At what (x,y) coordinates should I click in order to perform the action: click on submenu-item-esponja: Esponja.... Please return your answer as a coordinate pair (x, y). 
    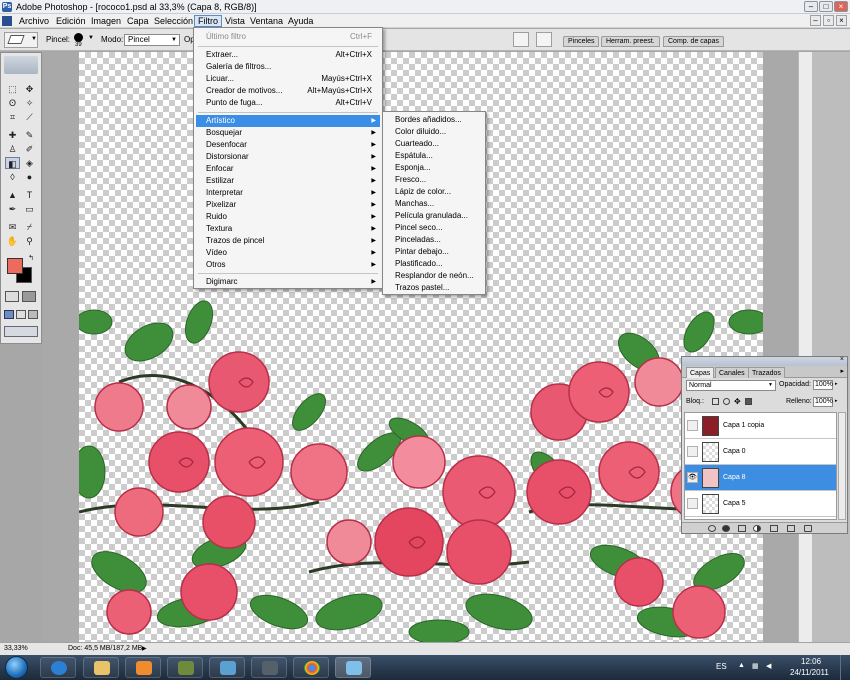
    Looking at the image, I should click on (434, 168).